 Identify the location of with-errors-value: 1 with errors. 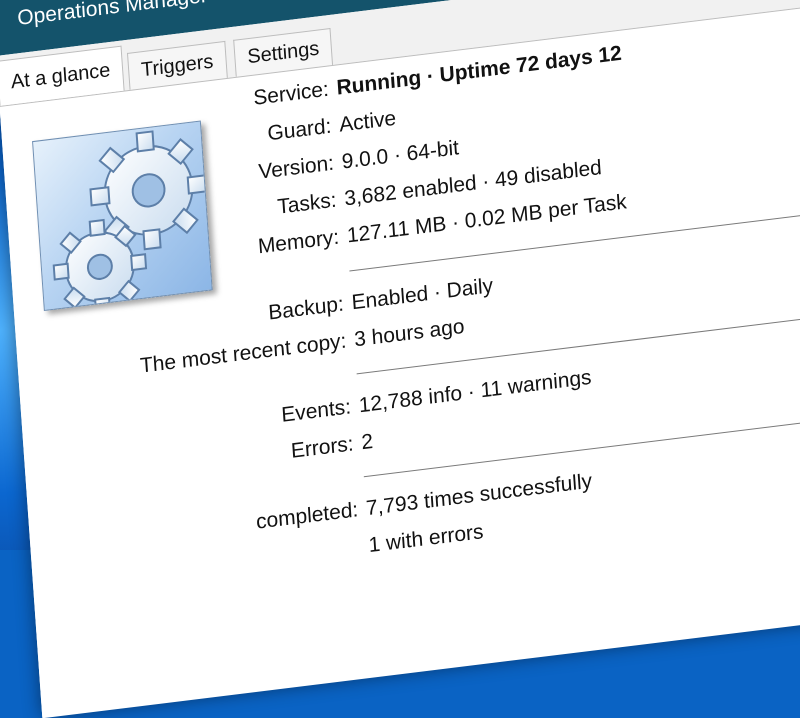
(426, 539).